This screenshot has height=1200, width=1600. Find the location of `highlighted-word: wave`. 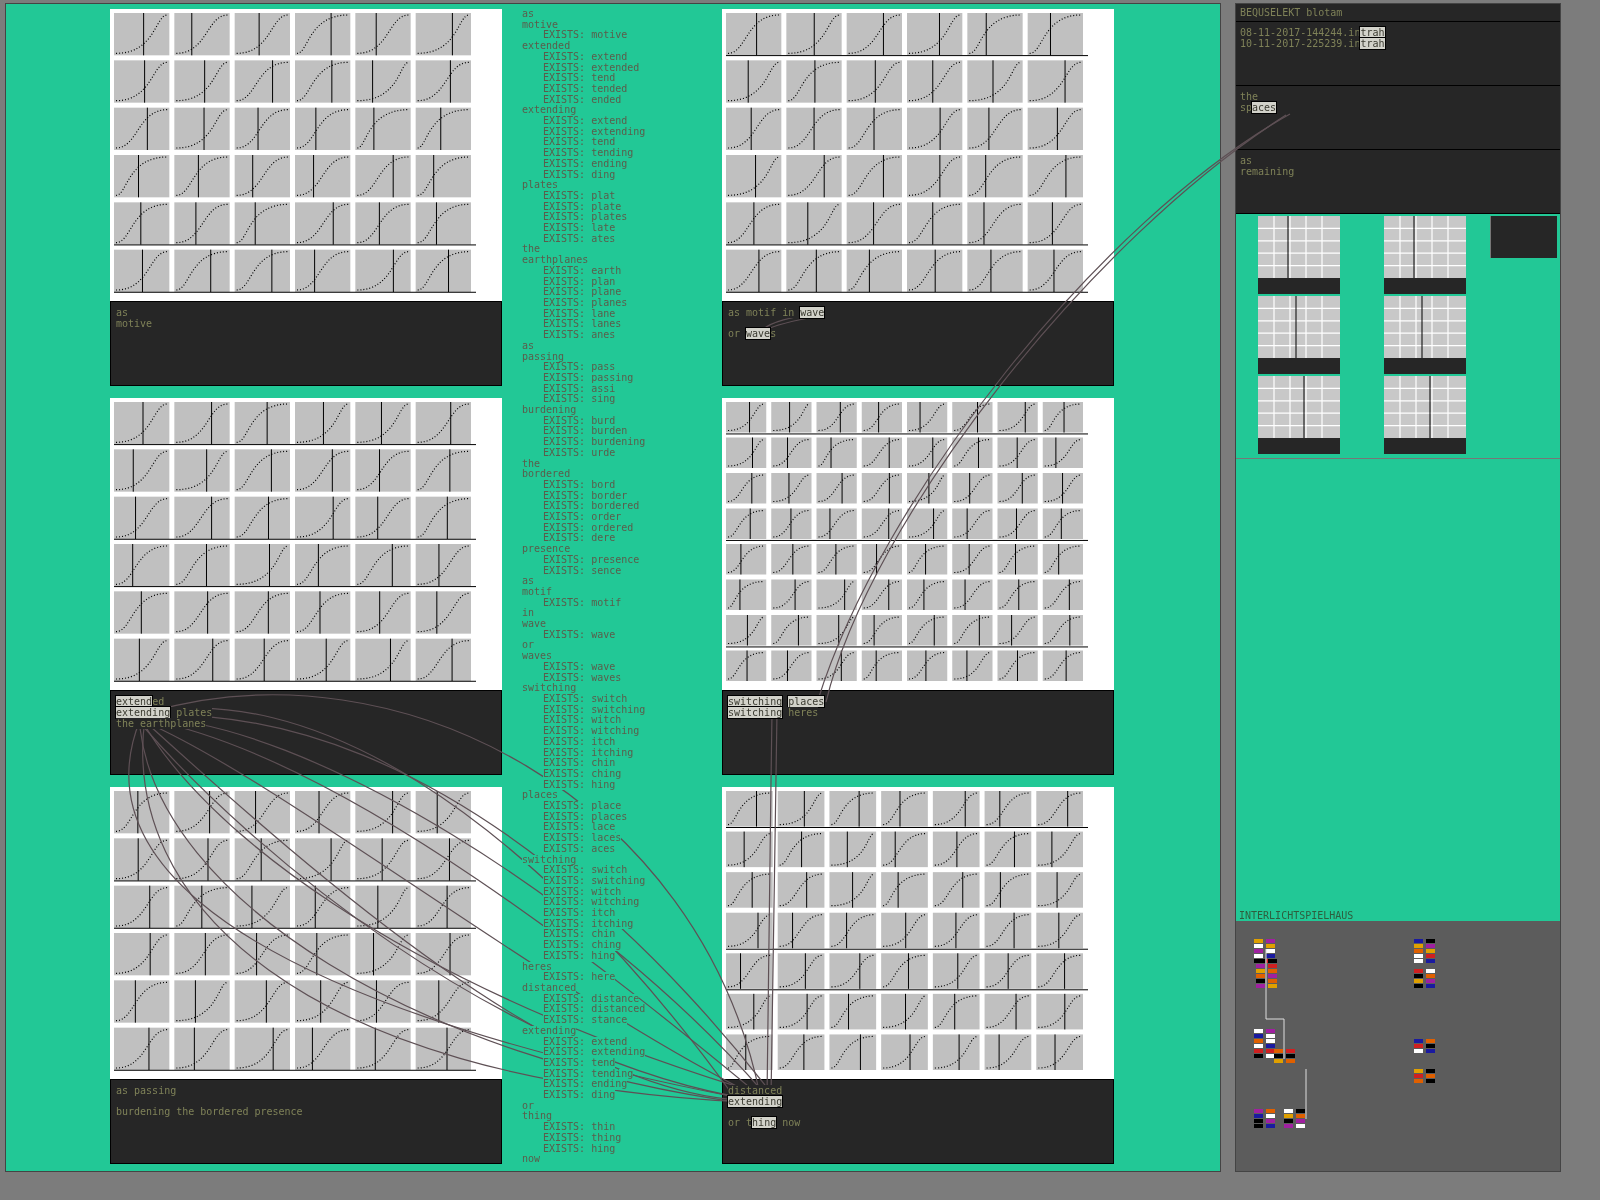

highlighted-word: wave is located at coordinates (758, 333).